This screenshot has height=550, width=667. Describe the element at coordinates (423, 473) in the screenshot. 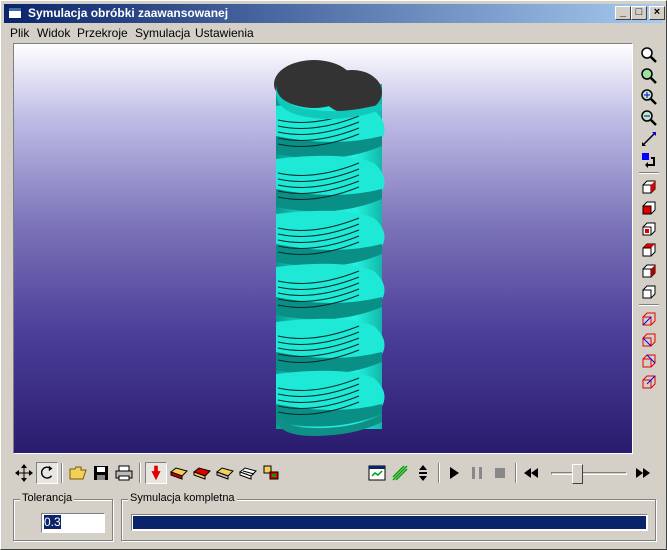

I see `step-icon` at that location.